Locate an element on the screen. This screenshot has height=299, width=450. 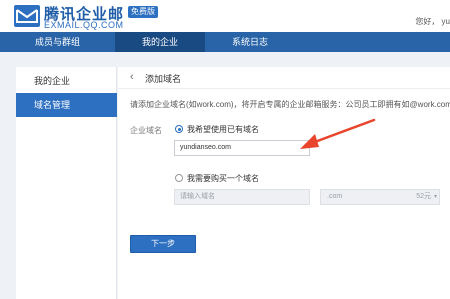
page-title: 添加域名 is located at coordinates (163, 79).